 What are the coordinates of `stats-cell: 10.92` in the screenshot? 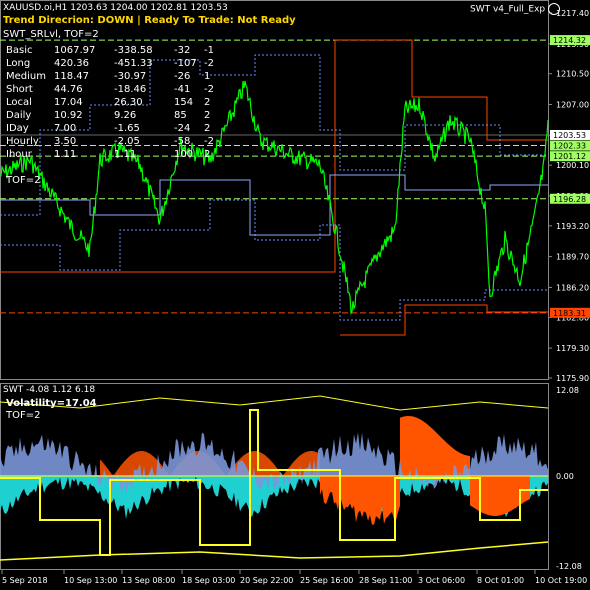 It's located at (68, 115).